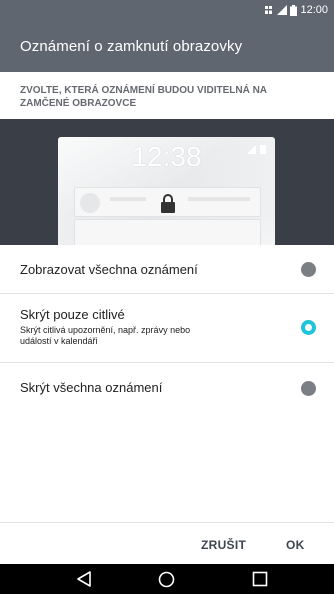  Describe the element at coordinates (131, 46) in the screenshot. I see `page-title: Oznámení o zamknutí obrazovky` at that location.